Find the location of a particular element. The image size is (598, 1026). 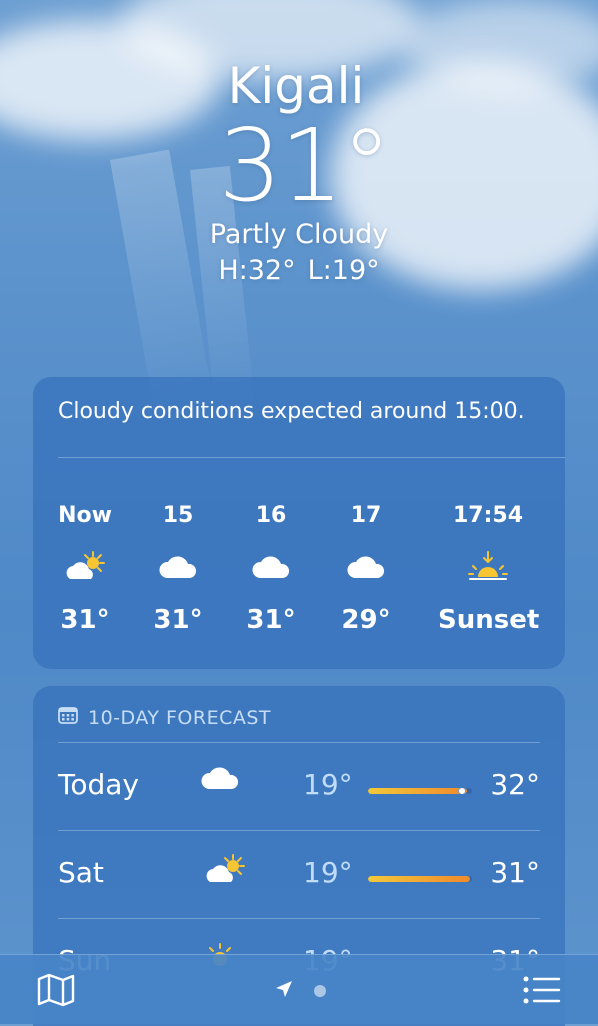

current-temperature-dot is located at coordinates (461, 791).